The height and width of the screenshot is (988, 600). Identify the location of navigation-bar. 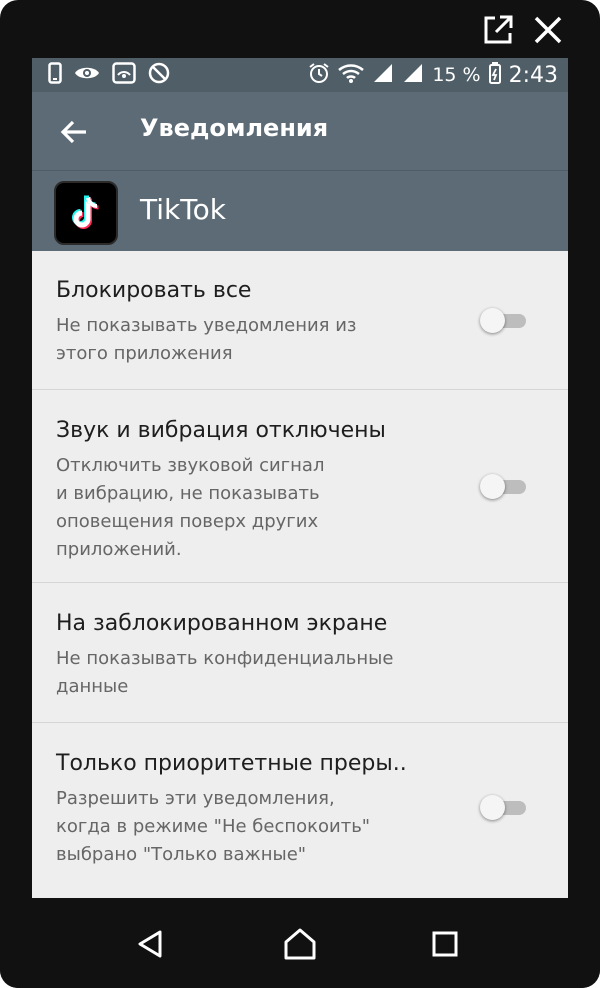
(300, 943).